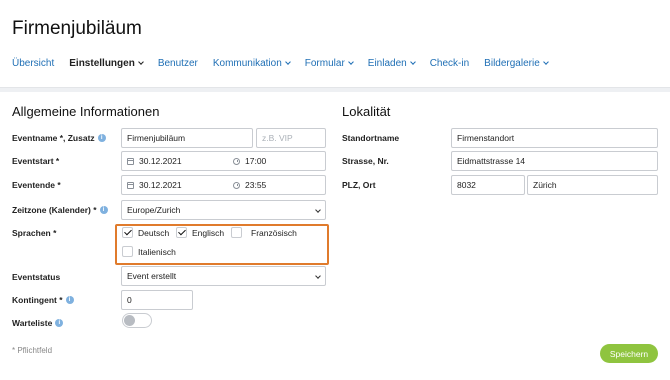  I want to click on nav-item-einstellungen: Einstellungen, so click(106, 63).